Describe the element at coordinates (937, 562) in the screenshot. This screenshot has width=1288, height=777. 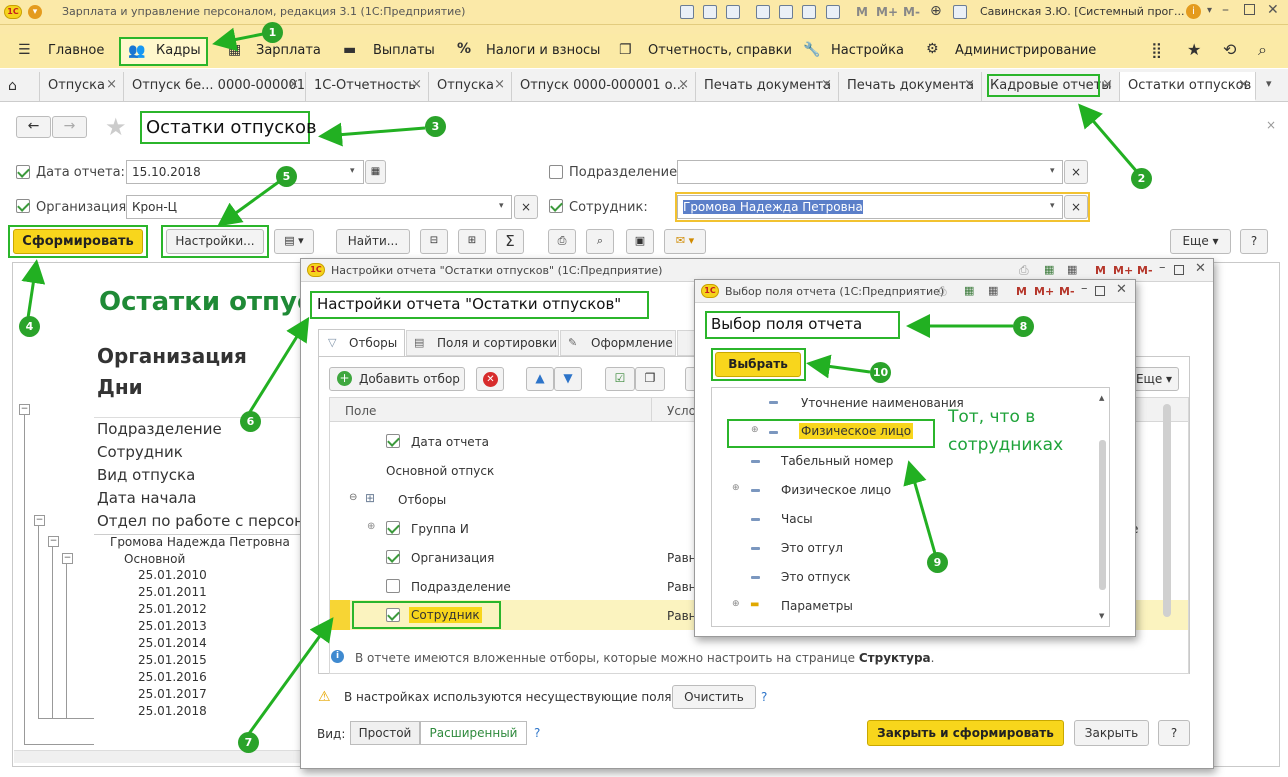
I see `callout-badge: 9` at that location.